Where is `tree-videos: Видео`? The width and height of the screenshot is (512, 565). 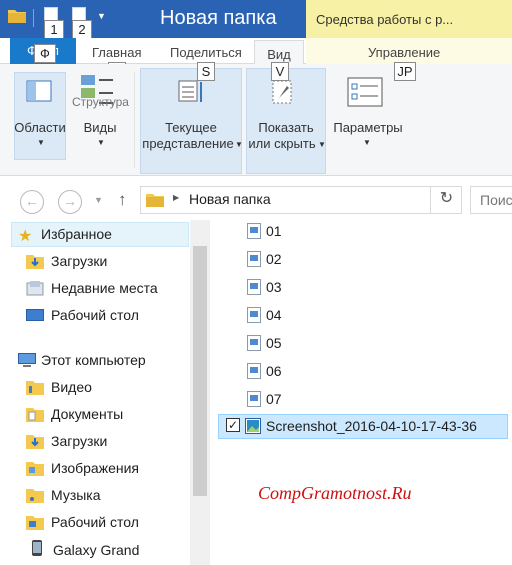
tree-videos: Видео is located at coordinates (71, 387).